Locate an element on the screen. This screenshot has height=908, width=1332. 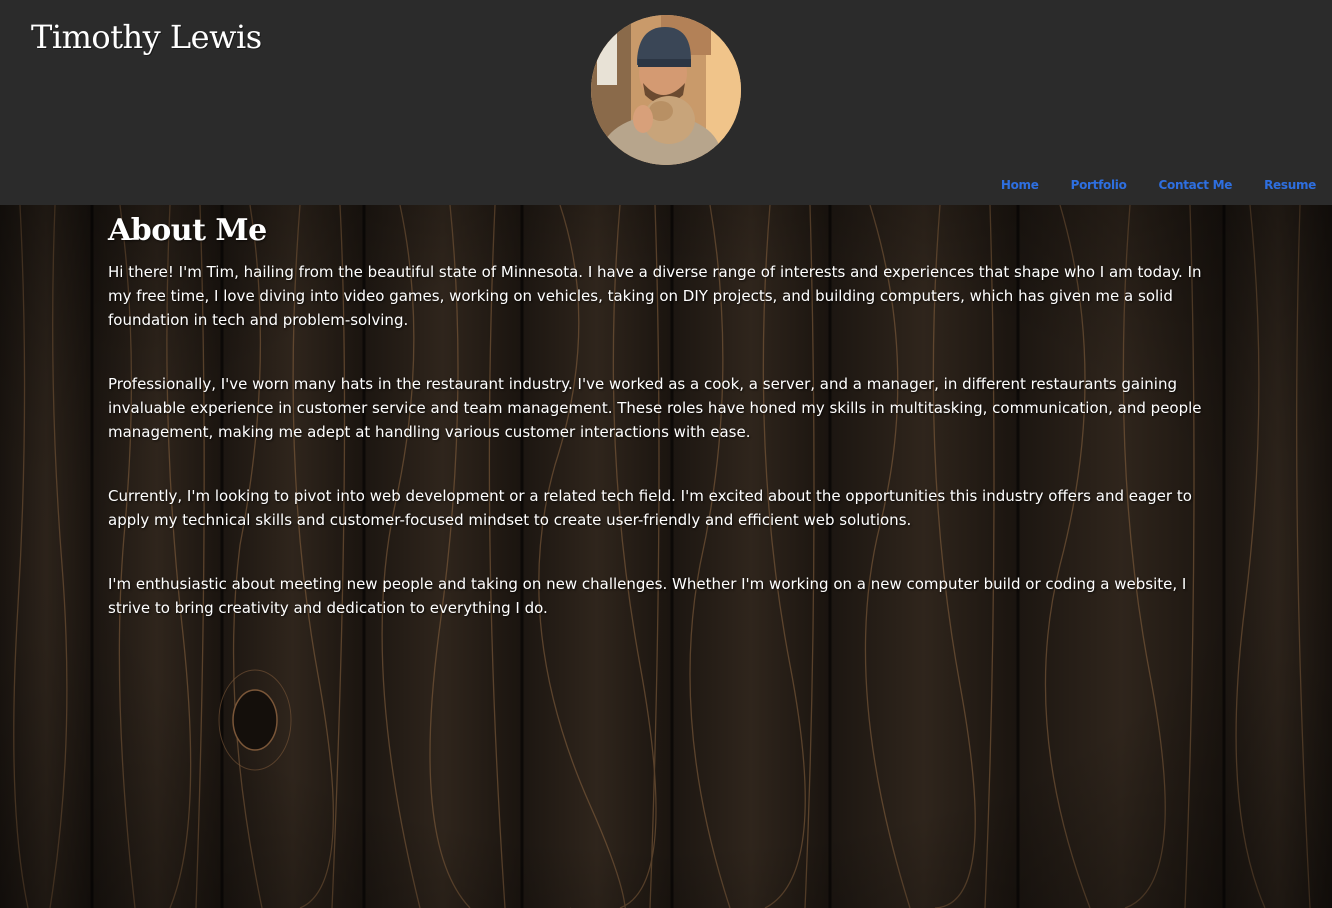
about-heading: About Me is located at coordinates (187, 230).